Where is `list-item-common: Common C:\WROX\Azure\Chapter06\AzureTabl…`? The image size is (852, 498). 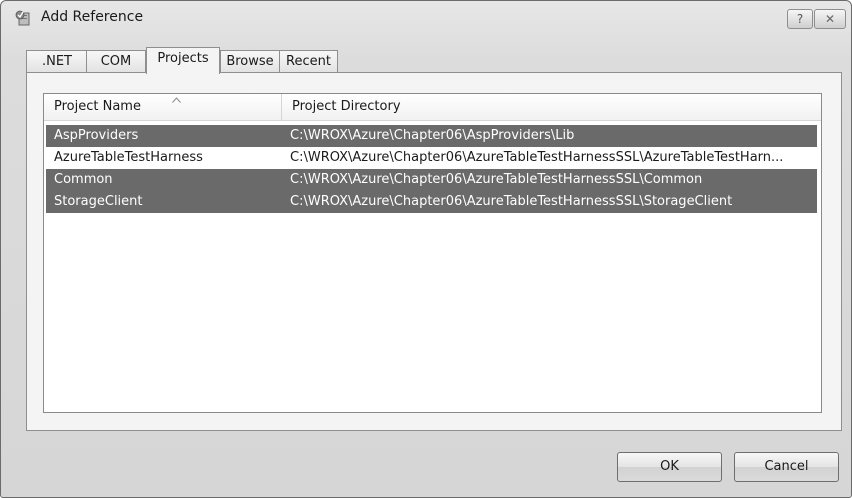 list-item-common: Common C:\WROX\Azure\Chapter06\AzureTabl… is located at coordinates (431, 180).